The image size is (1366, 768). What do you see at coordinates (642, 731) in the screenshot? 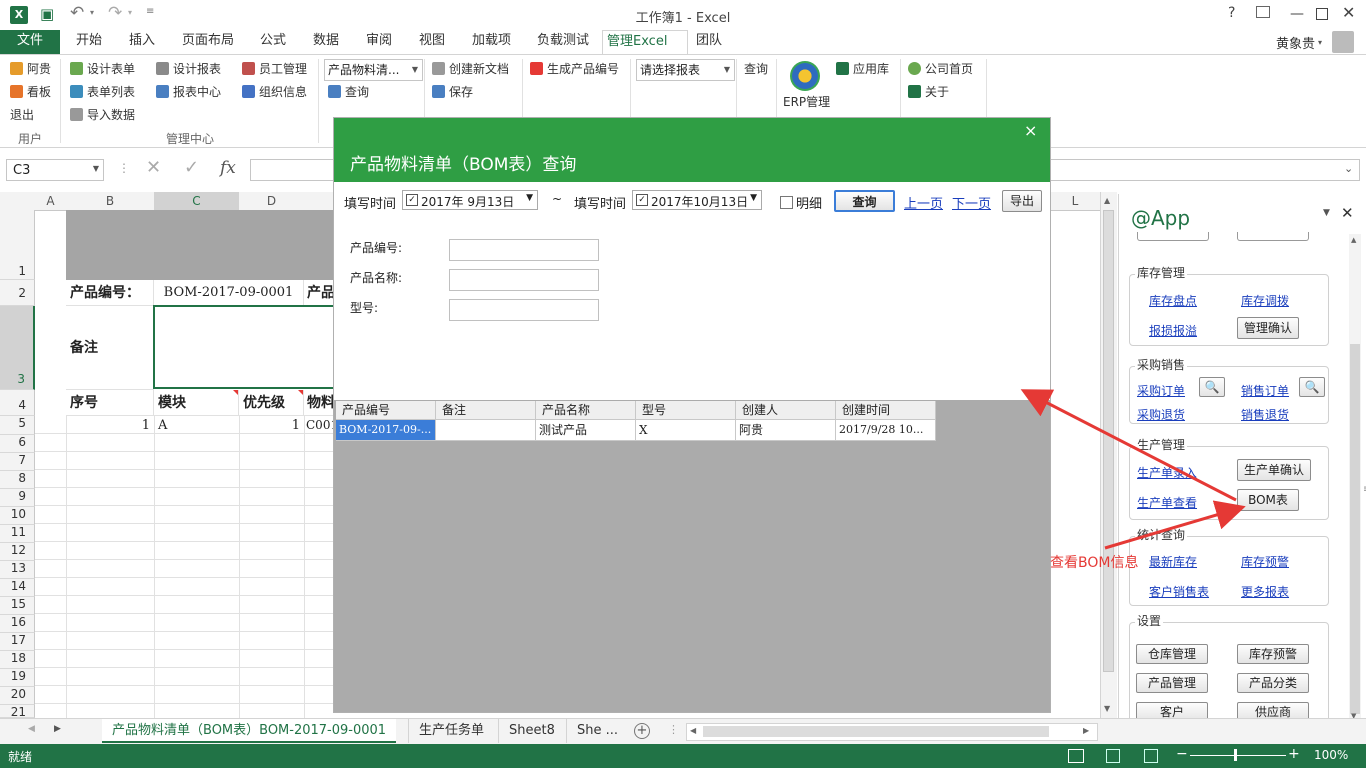
I see `add-sheet-icon: +` at bounding box center [642, 731].